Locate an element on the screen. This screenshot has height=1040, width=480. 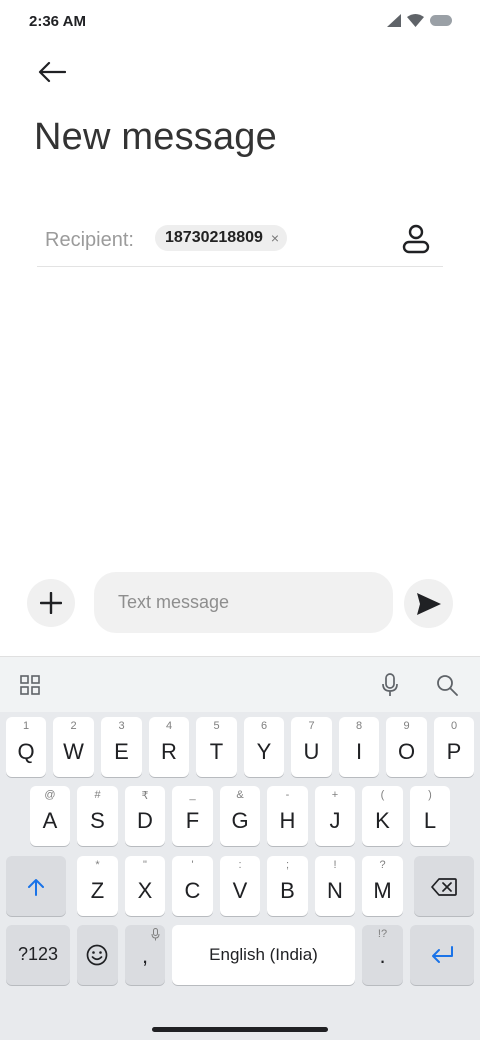
key-w: 2W is located at coordinates (73, 747).